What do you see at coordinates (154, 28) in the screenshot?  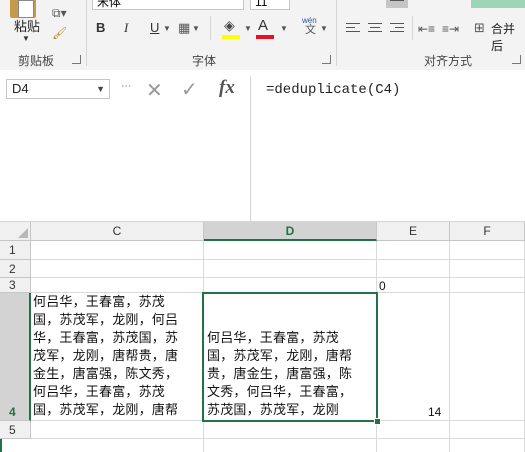 I see `underline-button: U` at bounding box center [154, 28].